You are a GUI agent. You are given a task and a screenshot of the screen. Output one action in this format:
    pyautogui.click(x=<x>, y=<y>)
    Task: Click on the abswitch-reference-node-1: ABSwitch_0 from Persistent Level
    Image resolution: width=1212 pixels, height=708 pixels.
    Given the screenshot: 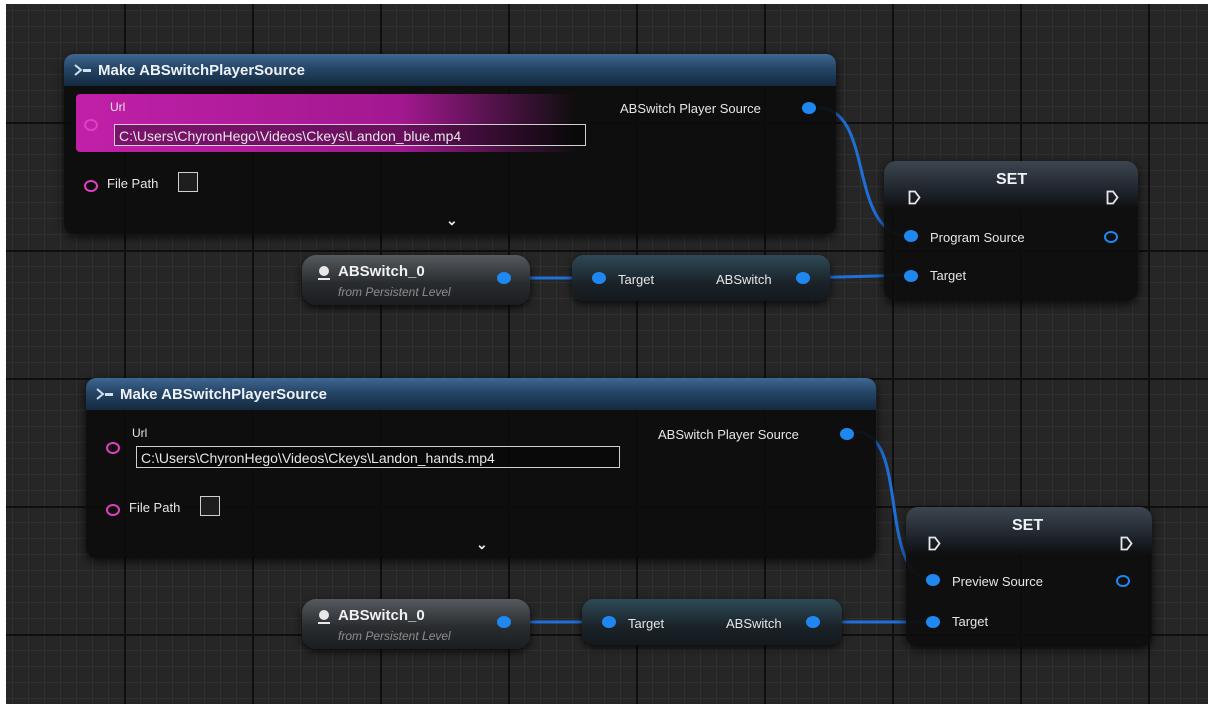 What is the action you would take?
    pyautogui.click(x=416, y=280)
    